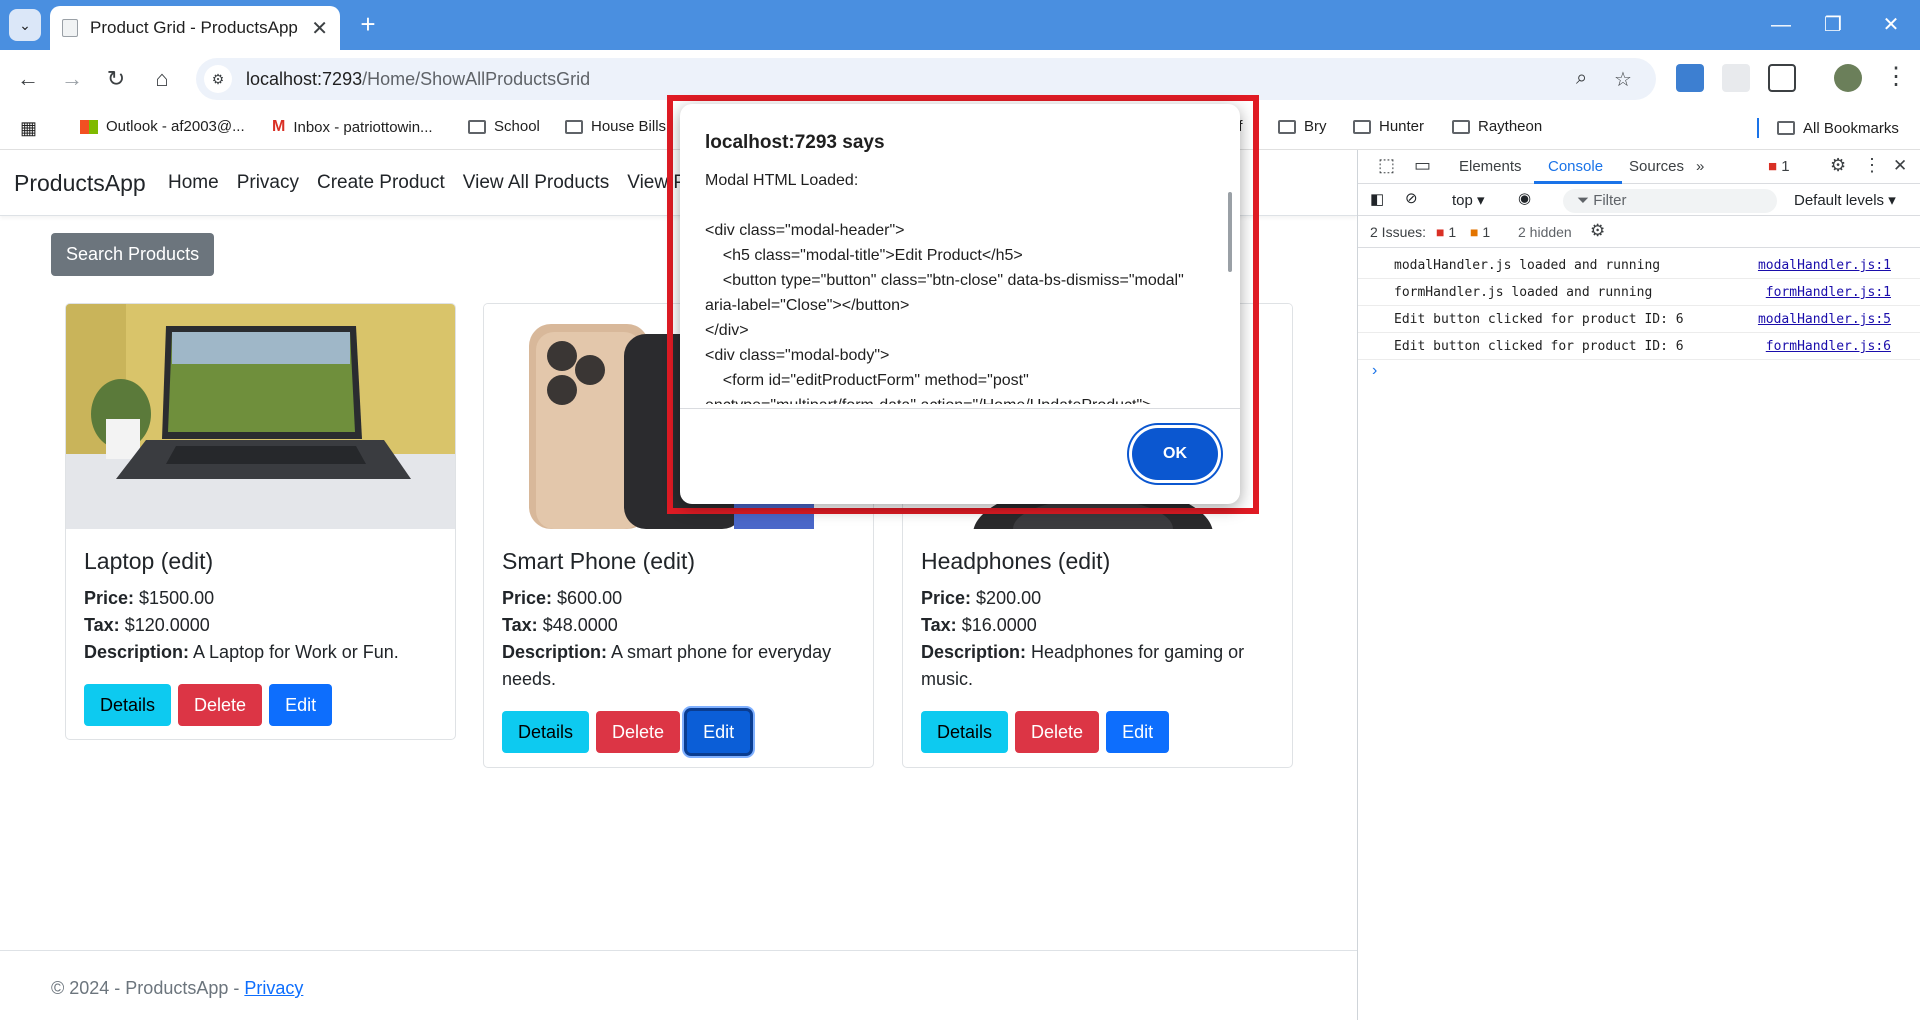  Describe the element at coordinates (28, 79) in the screenshot. I see `back-arrow-icon: ←` at that location.